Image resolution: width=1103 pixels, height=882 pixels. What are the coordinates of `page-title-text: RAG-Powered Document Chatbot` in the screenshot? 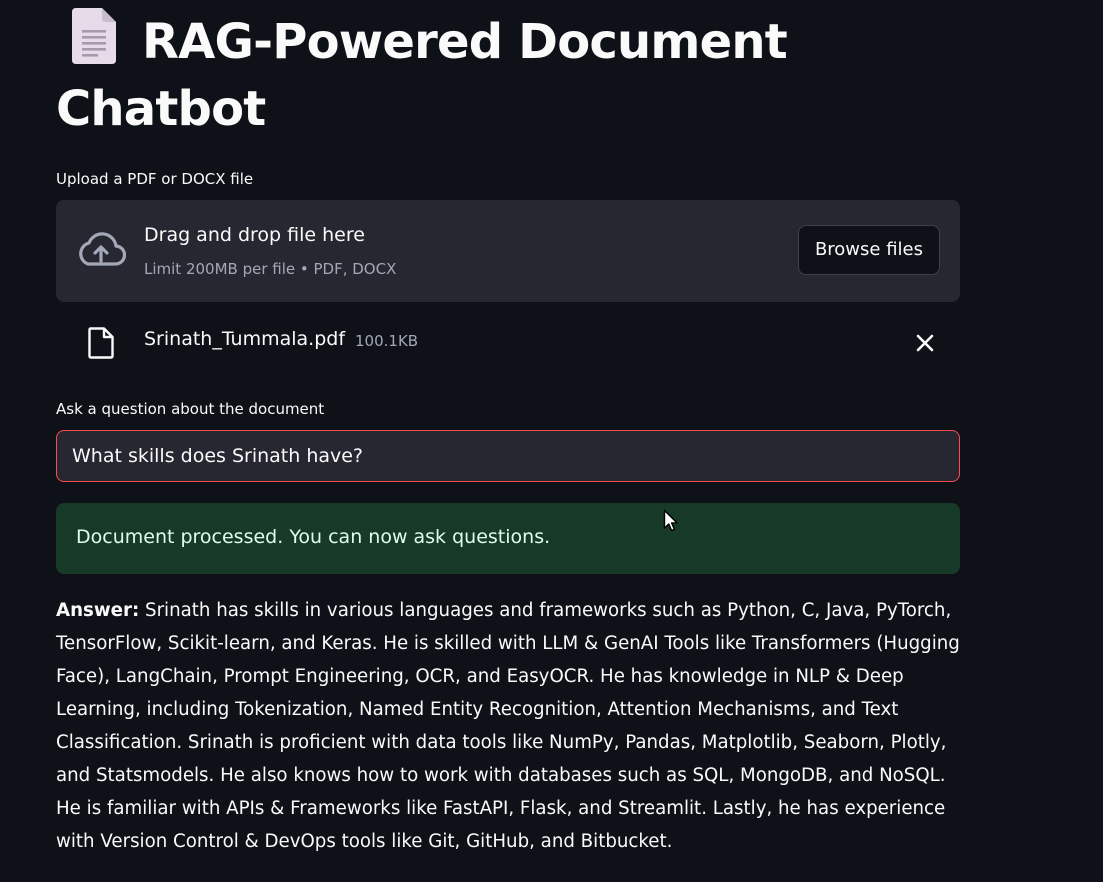 It's located at (422, 75).